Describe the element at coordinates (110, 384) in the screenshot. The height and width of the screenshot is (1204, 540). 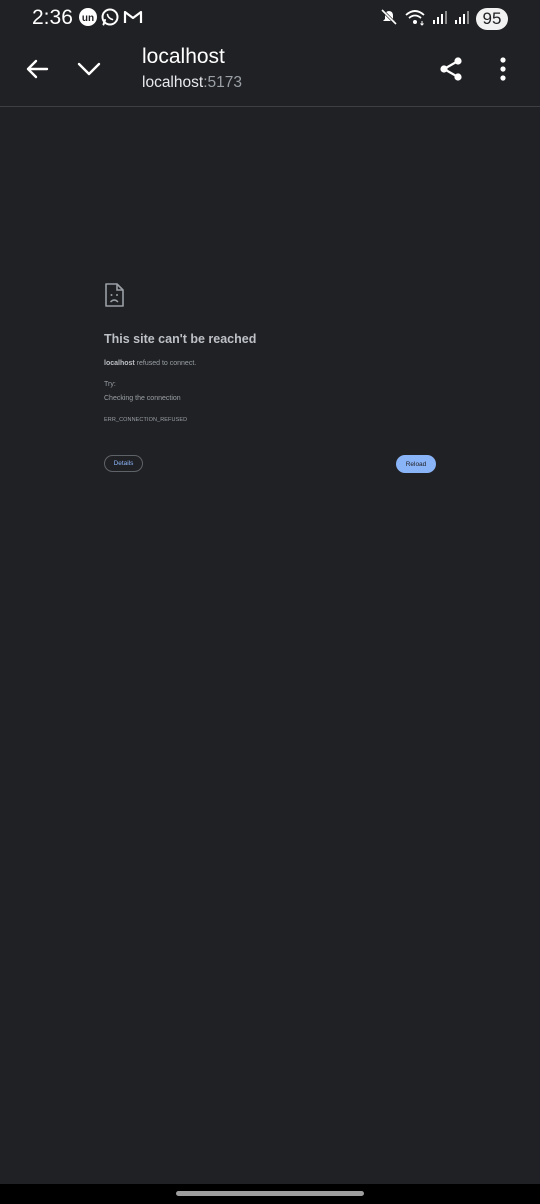
I see `try-label: Try:` at that location.